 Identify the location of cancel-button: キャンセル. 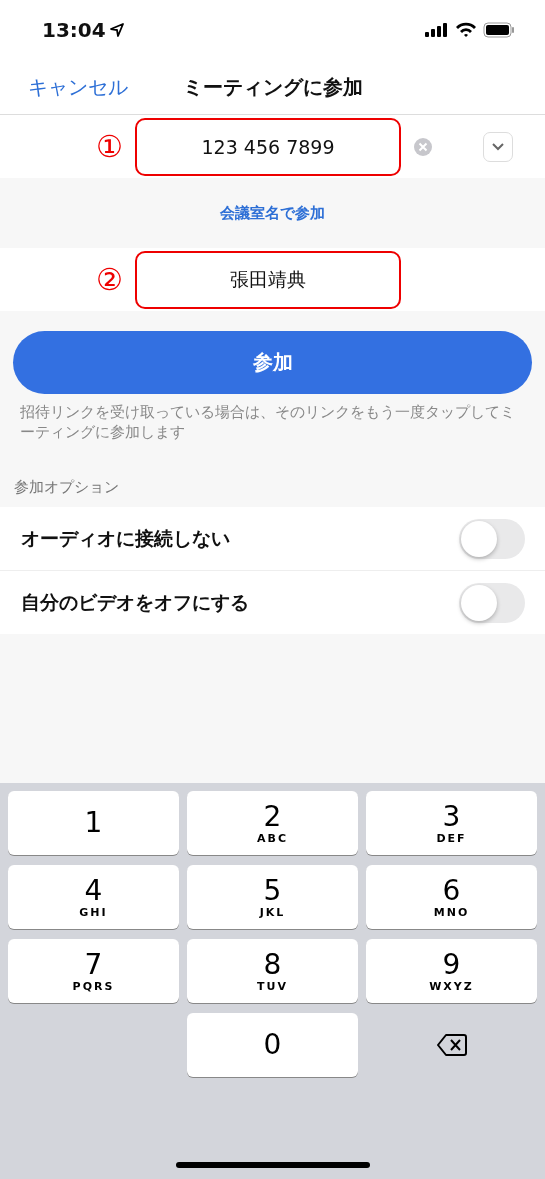
(64, 87).